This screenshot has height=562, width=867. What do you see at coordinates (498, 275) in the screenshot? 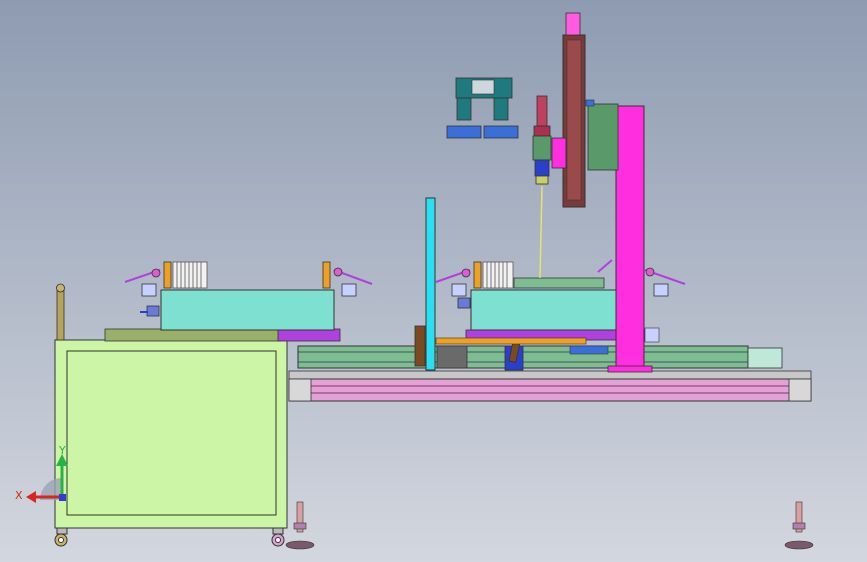
I see `right-fin-stack` at bounding box center [498, 275].